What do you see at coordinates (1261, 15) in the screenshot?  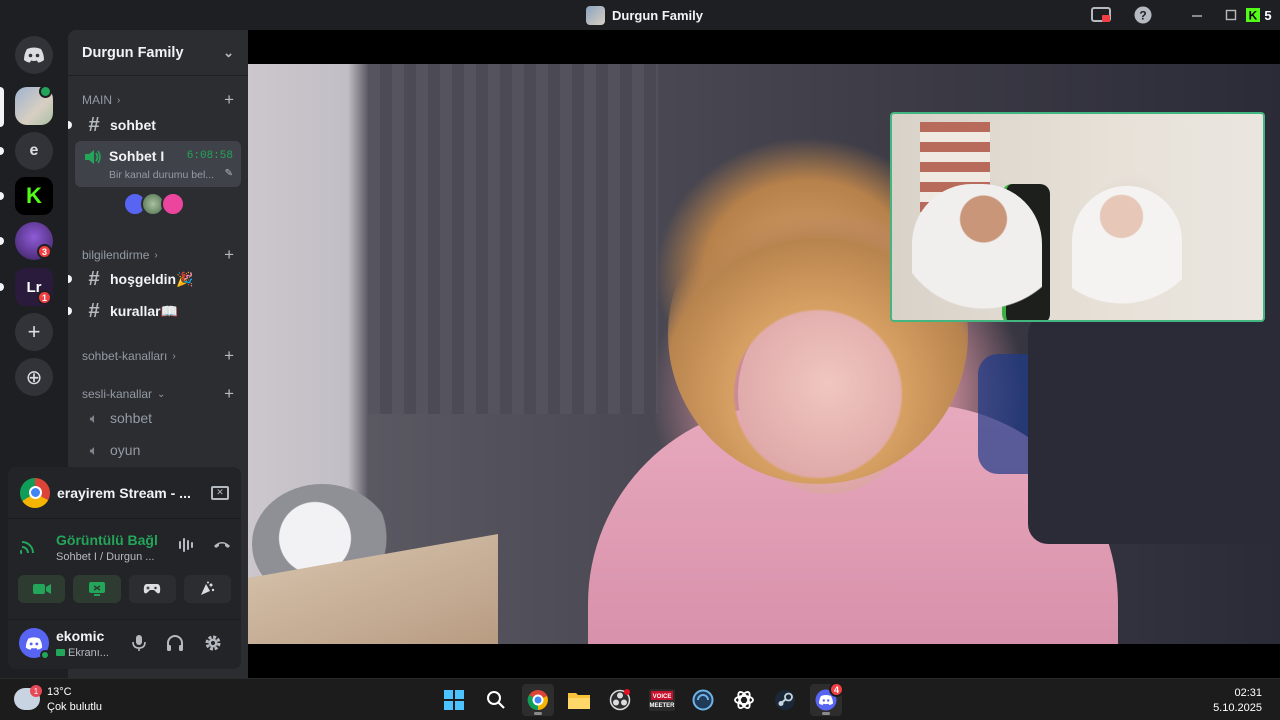 I see `kick-tray-icon: K5` at bounding box center [1261, 15].